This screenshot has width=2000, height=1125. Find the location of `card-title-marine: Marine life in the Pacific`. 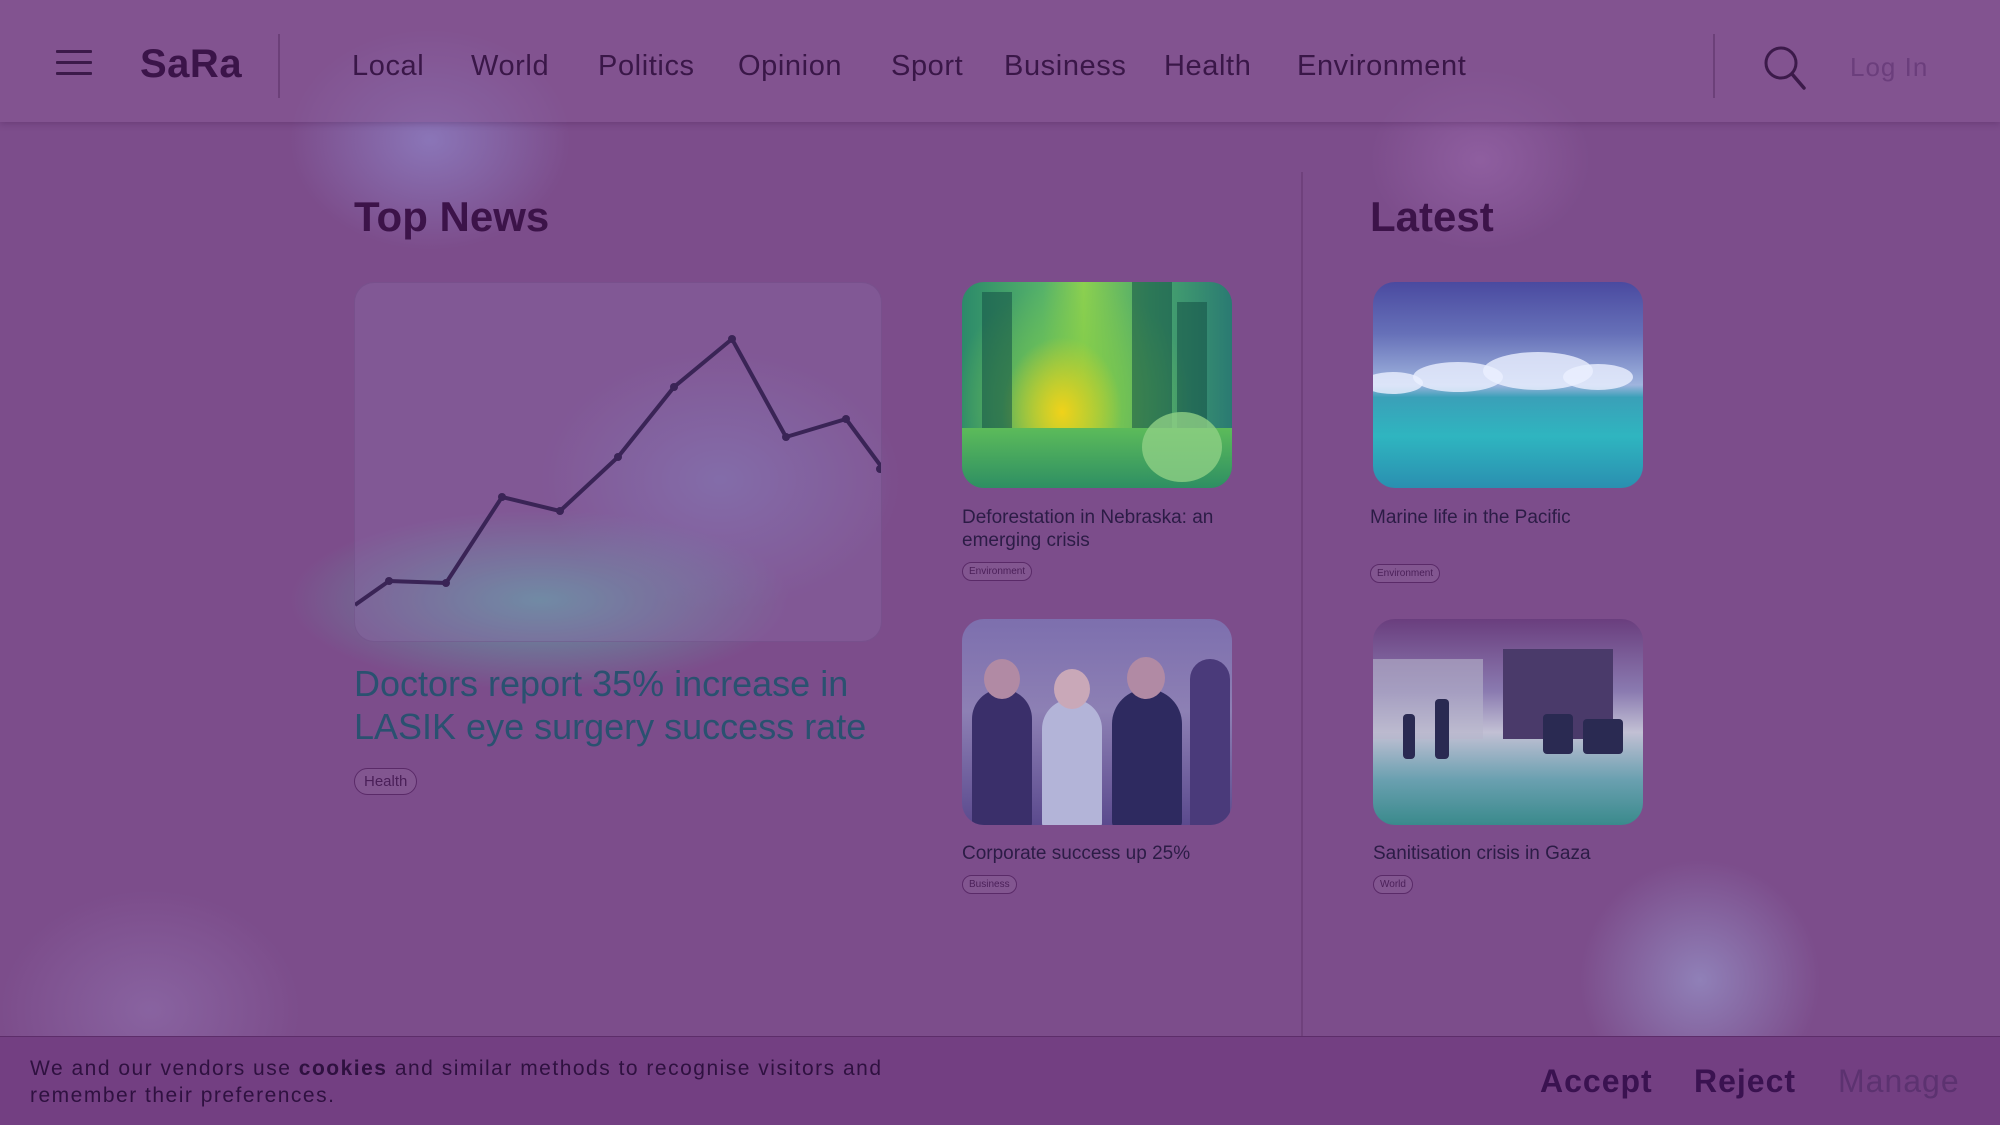

card-title-marine: Marine life in the Pacific is located at coordinates (1515, 517).